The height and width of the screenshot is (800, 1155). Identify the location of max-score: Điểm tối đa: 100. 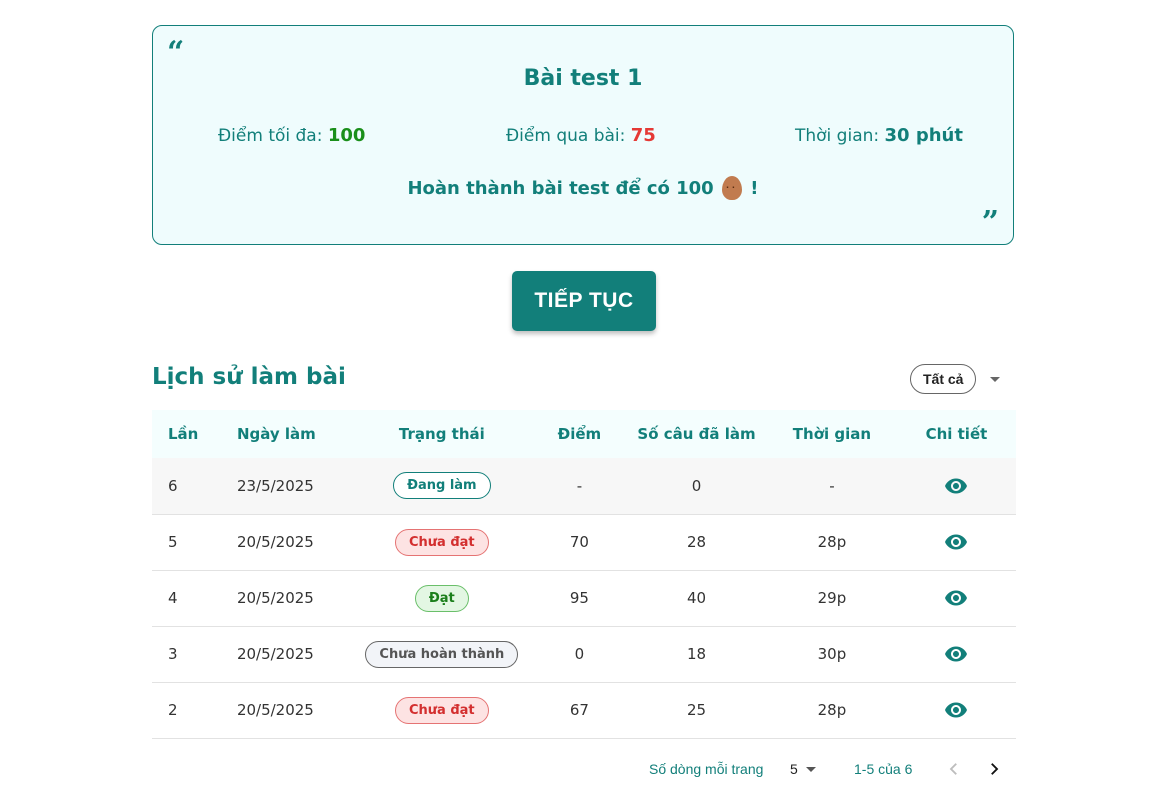
(291, 135).